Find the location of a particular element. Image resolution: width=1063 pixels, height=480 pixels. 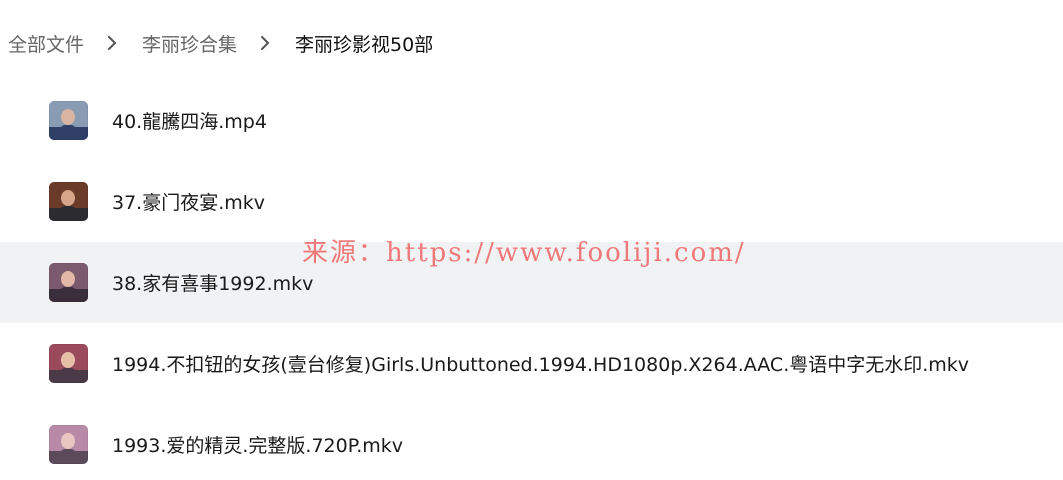

breadcrumb-item-current-folder: 李丽珍影视50部 is located at coordinates (364, 44).